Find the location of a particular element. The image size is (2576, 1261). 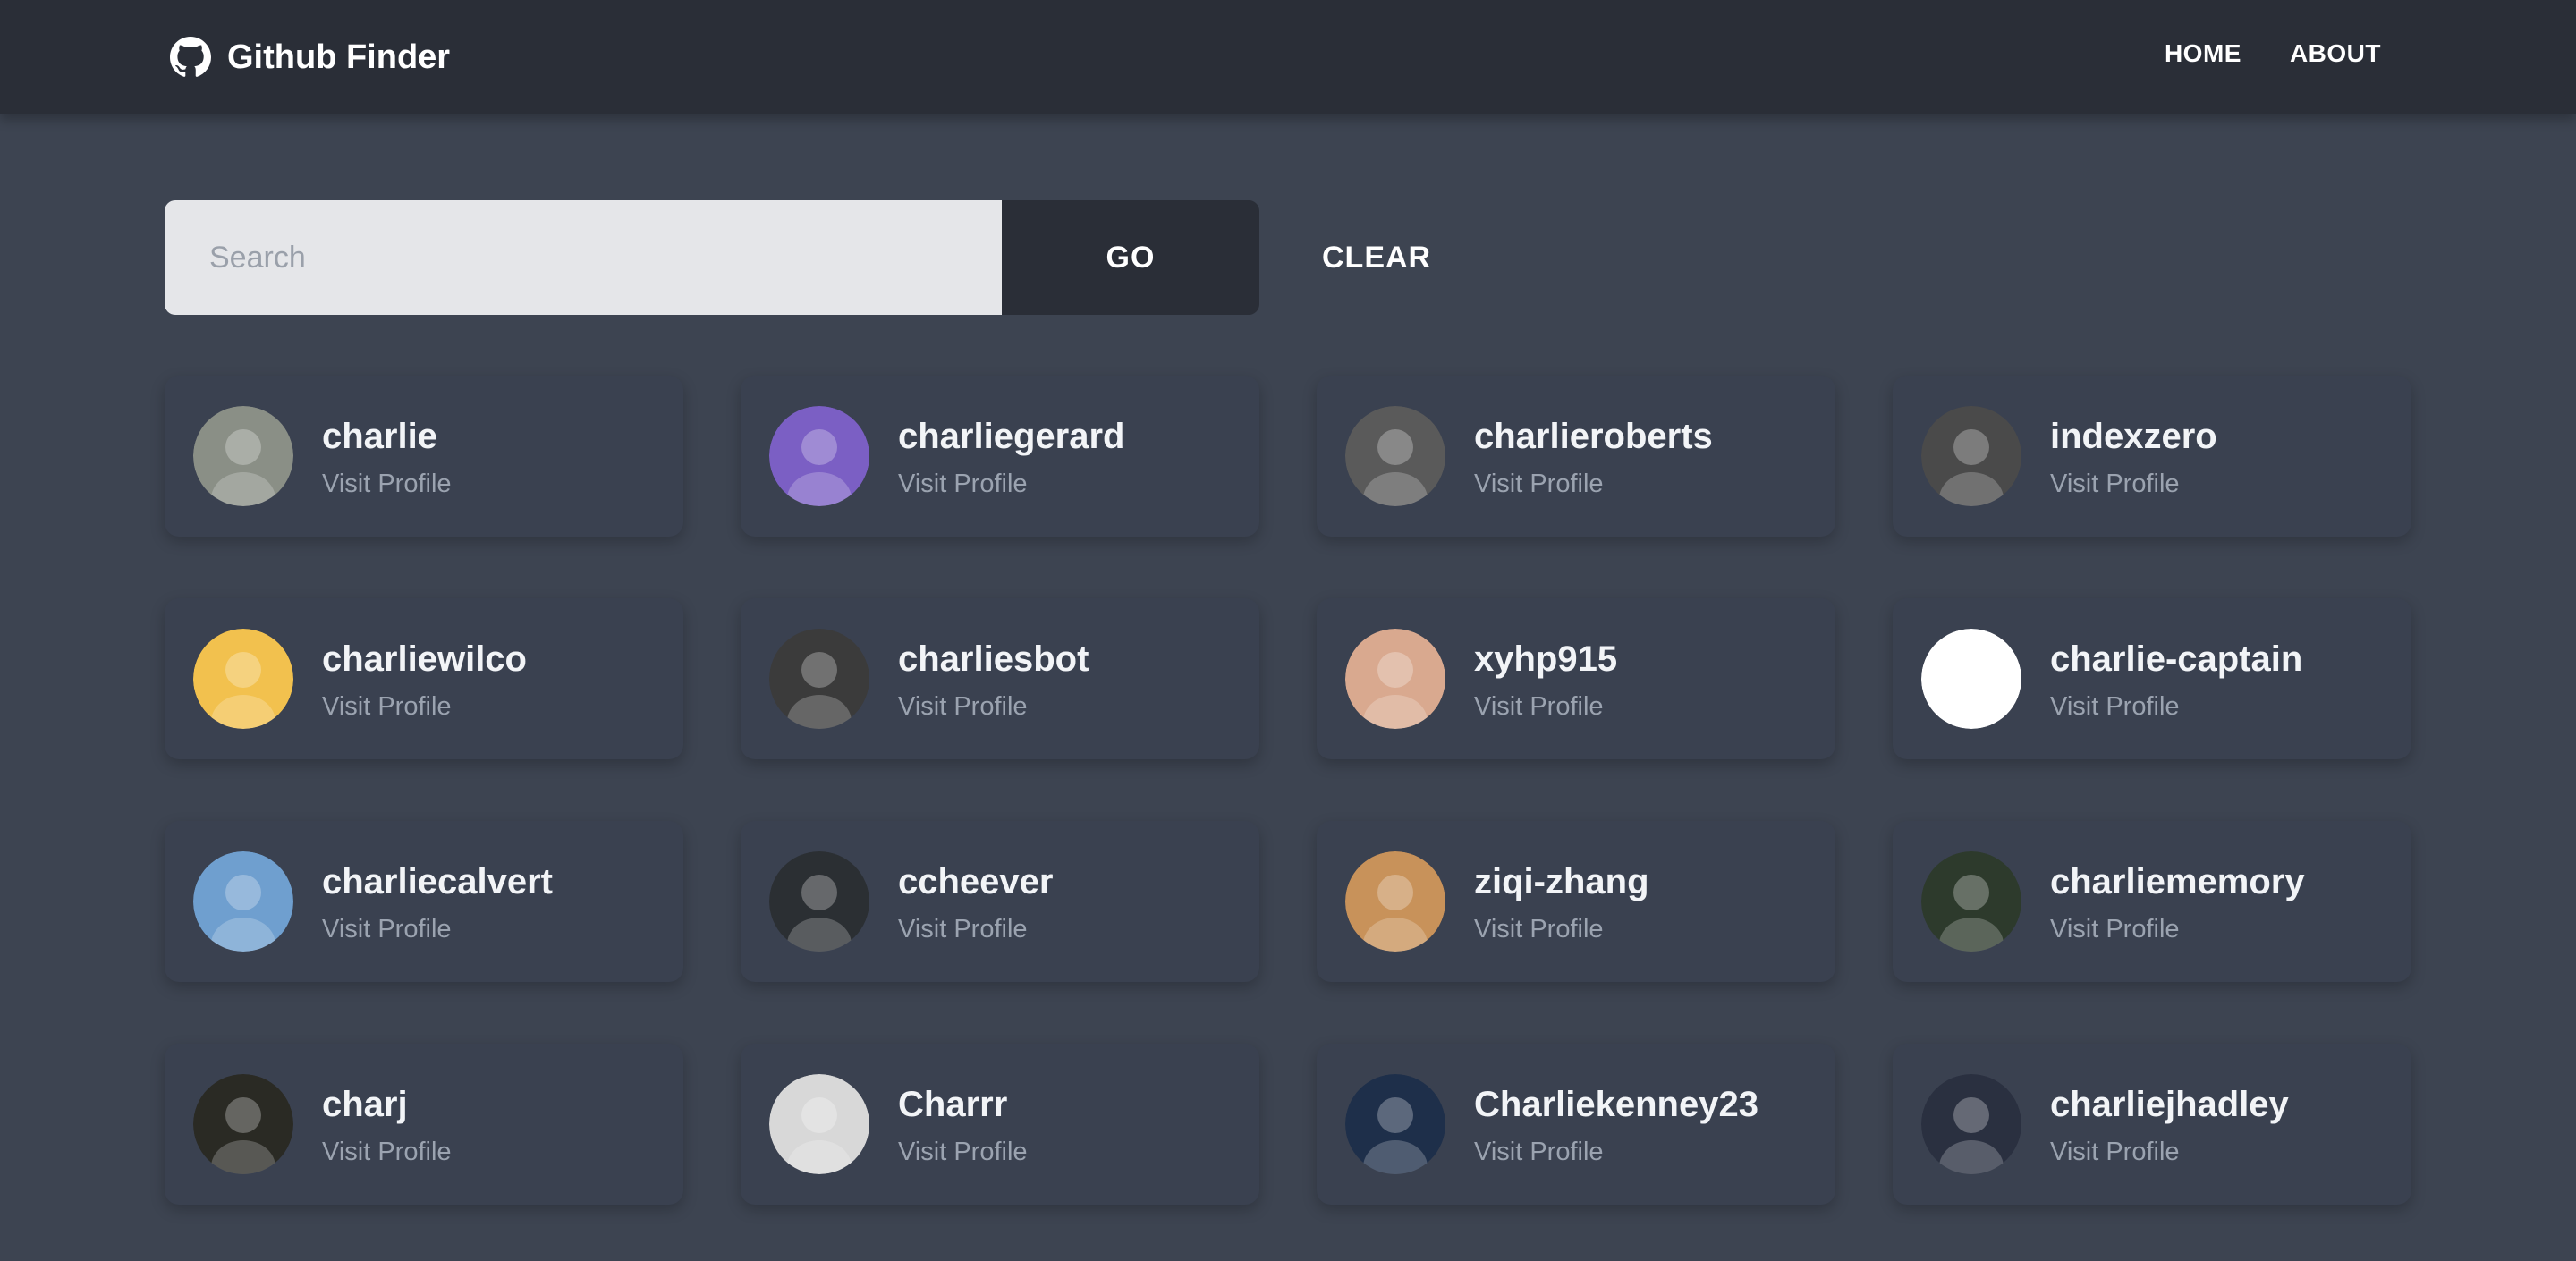

nav-about-link: ABOUT is located at coordinates (2335, 54).